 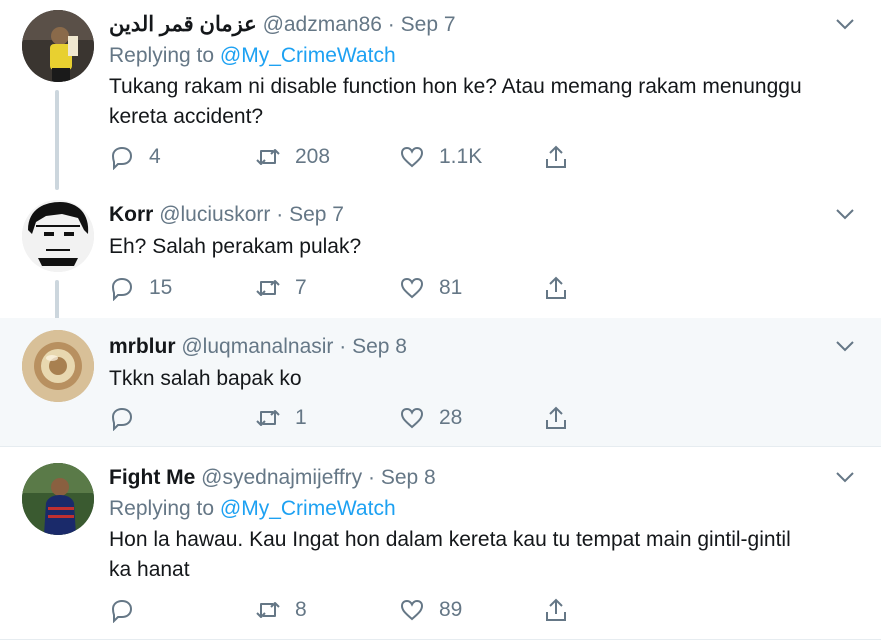 What do you see at coordinates (257, 346) in the screenshot?
I see `user-handle: @luqmanalnasir` at bounding box center [257, 346].